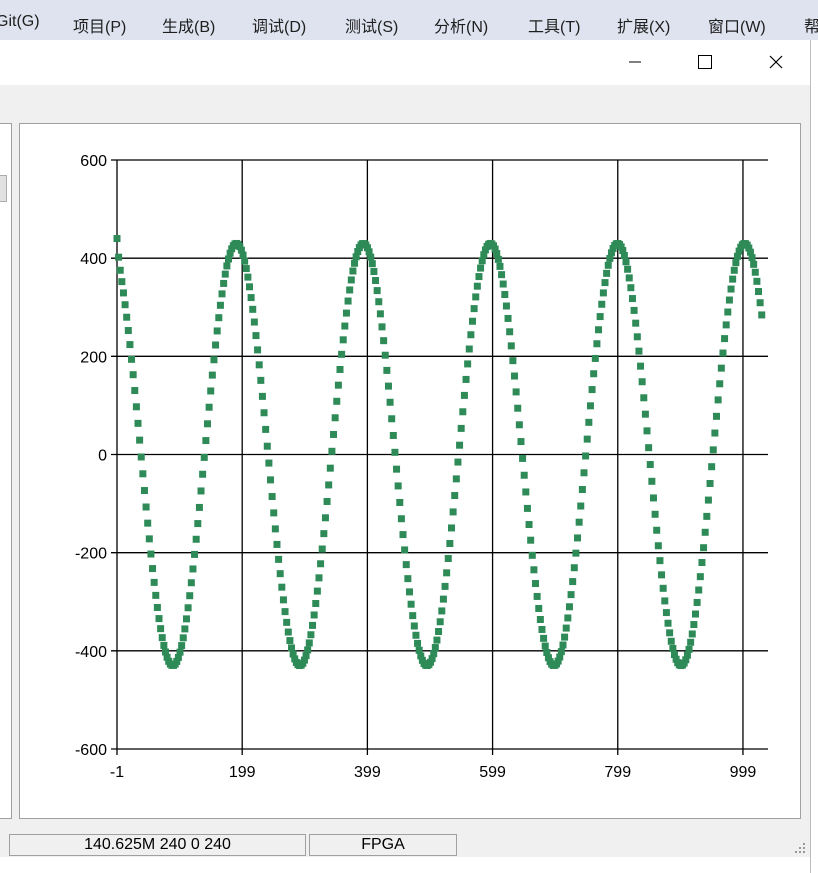  Describe the element at coordinates (93, 259) in the screenshot. I see `y-tick-label: 400` at that location.